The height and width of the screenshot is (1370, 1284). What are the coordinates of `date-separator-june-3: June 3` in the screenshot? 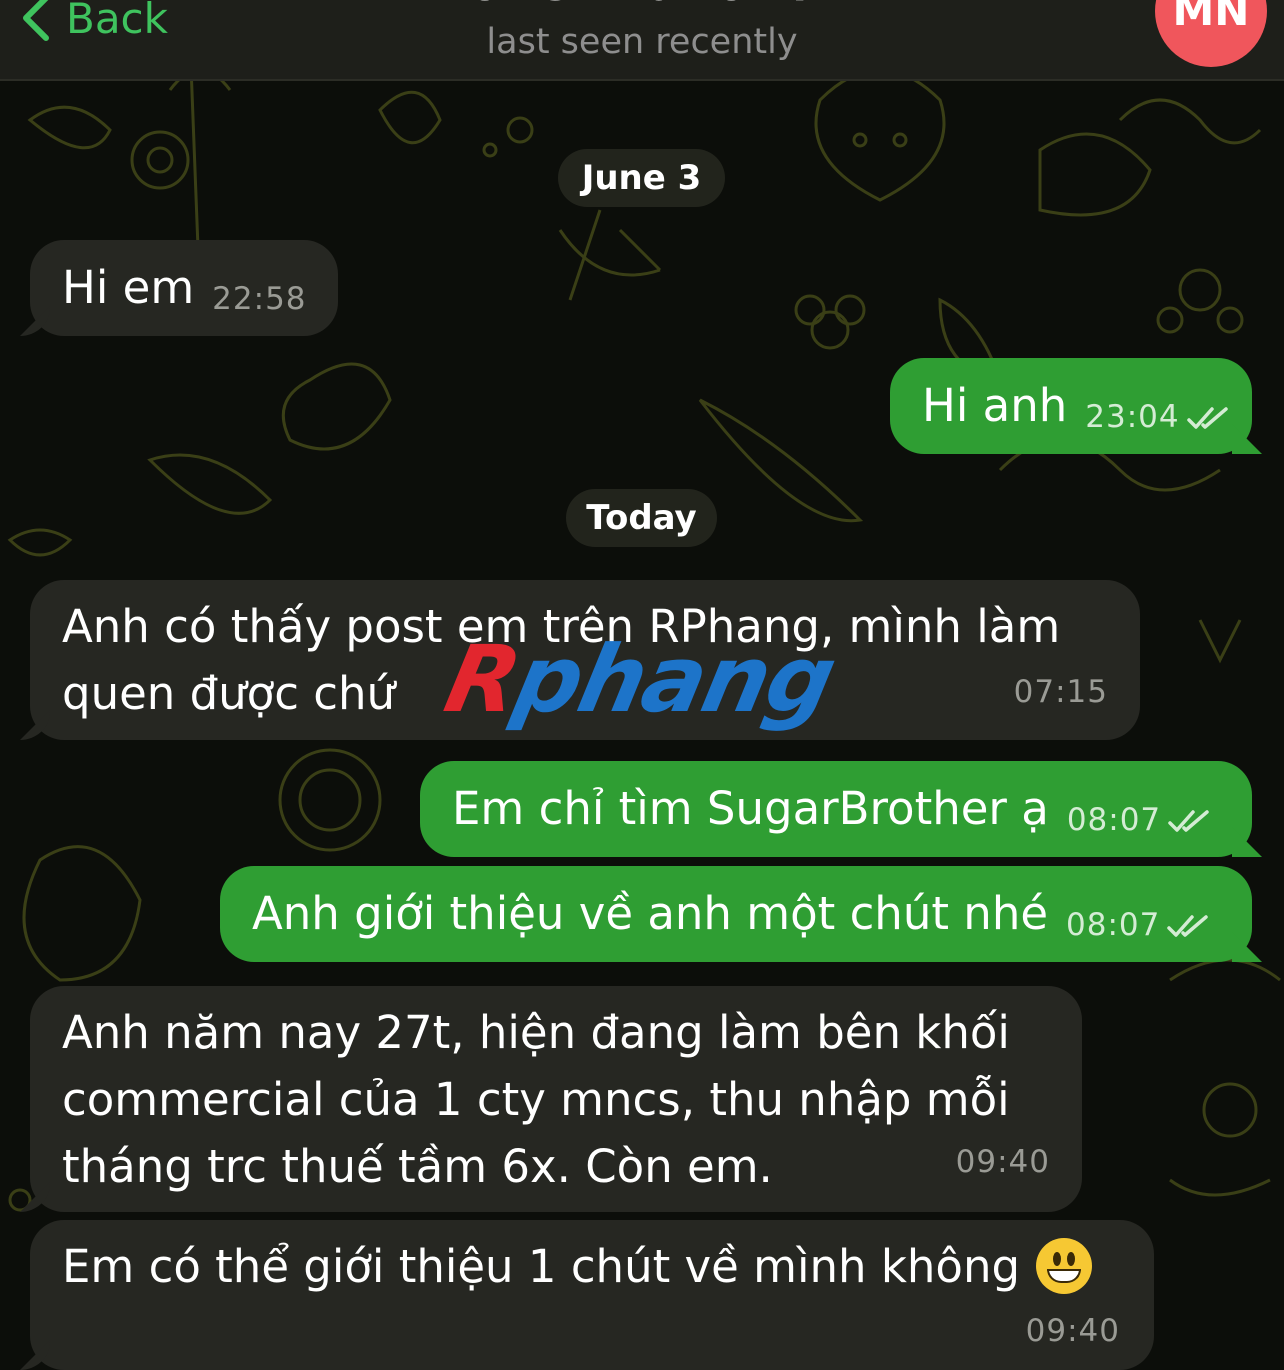 It's located at (641, 178).